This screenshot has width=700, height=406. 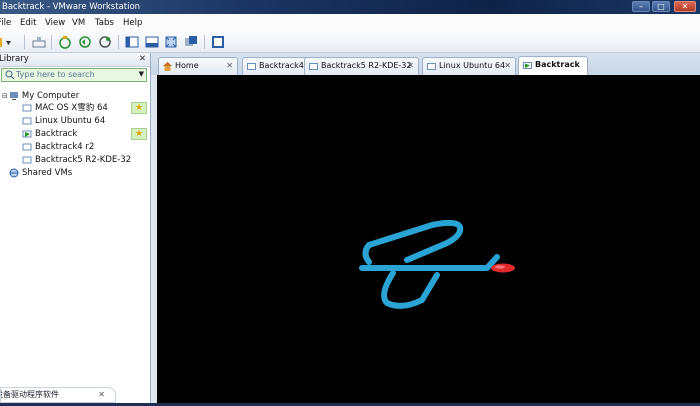 I want to click on tree-item-linux-ubuntu: Linux Ubuntu 64, so click(x=63, y=121).